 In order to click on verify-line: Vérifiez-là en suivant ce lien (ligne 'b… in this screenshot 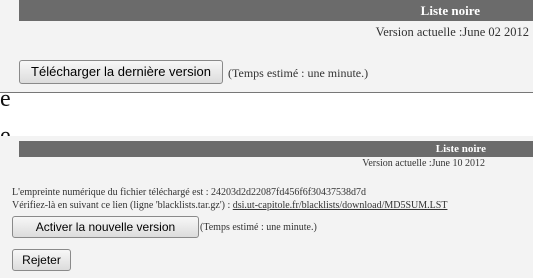, I will do `click(229, 205)`.